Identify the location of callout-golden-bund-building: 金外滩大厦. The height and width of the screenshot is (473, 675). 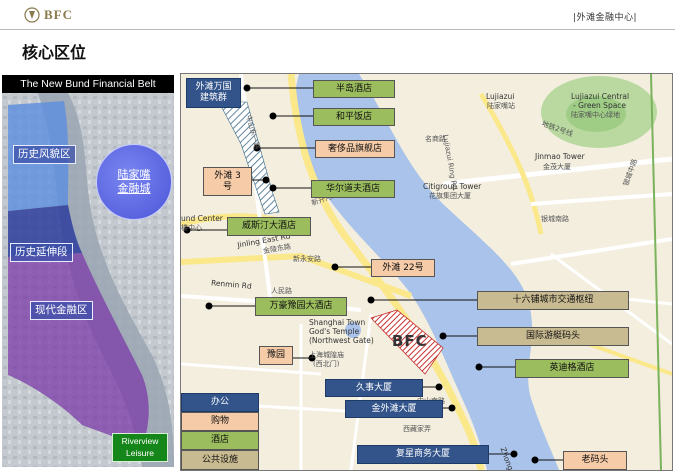
(394, 409).